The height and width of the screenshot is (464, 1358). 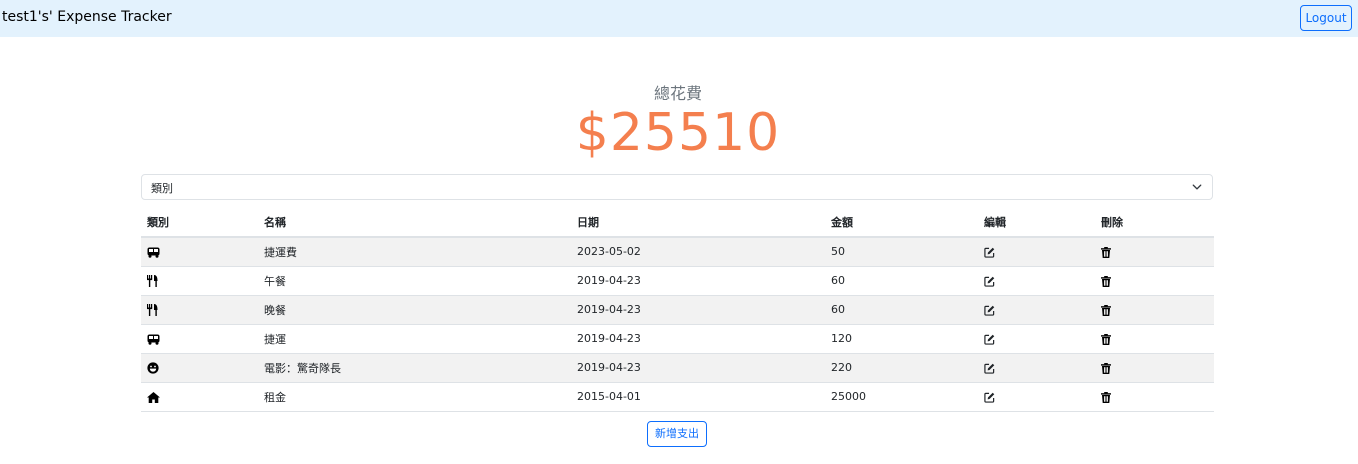 I want to click on table-row: 晚餐 2019-04-23 60, so click(x=677, y=310).